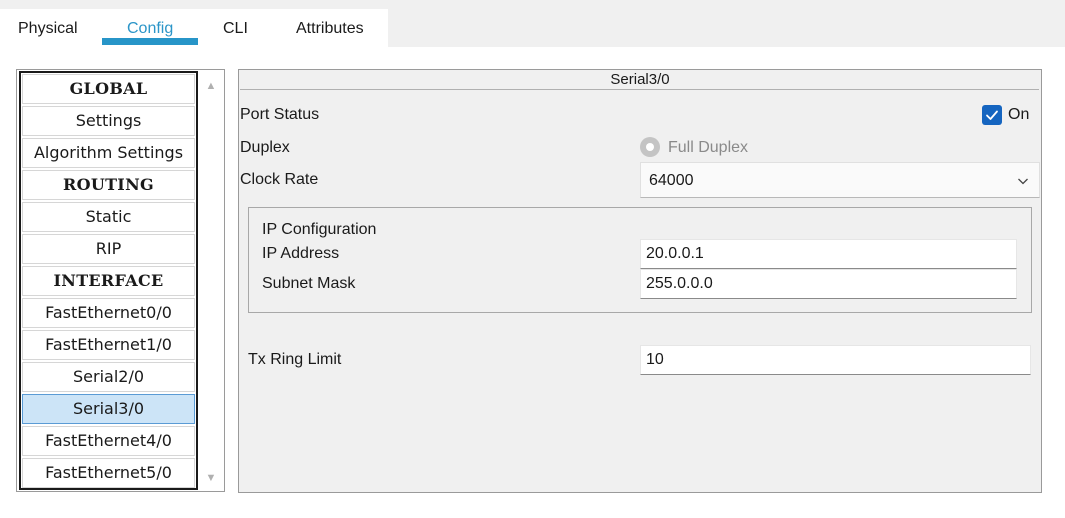 This screenshot has height=518, width=1065. Describe the element at coordinates (835, 360) in the screenshot. I see `tx-ring-limit-input` at that location.